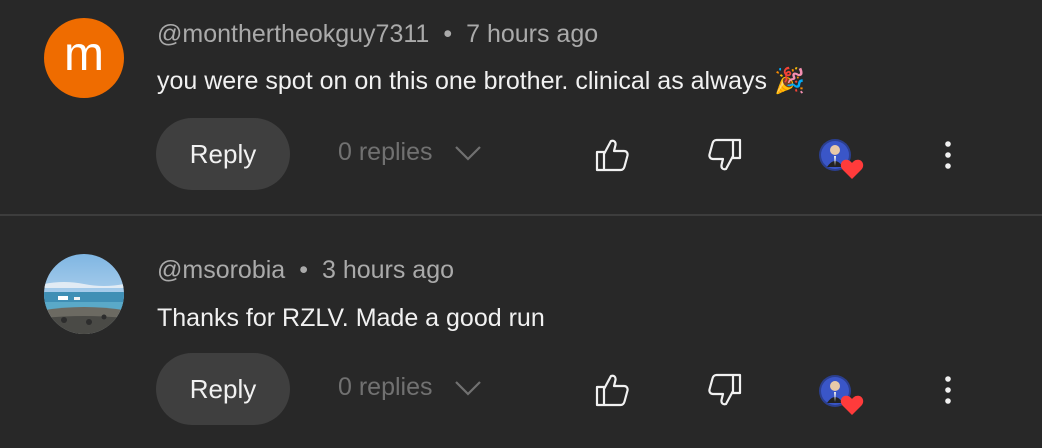 This screenshot has width=1042, height=448. I want to click on comment-time: 7 hours ago, so click(532, 34).